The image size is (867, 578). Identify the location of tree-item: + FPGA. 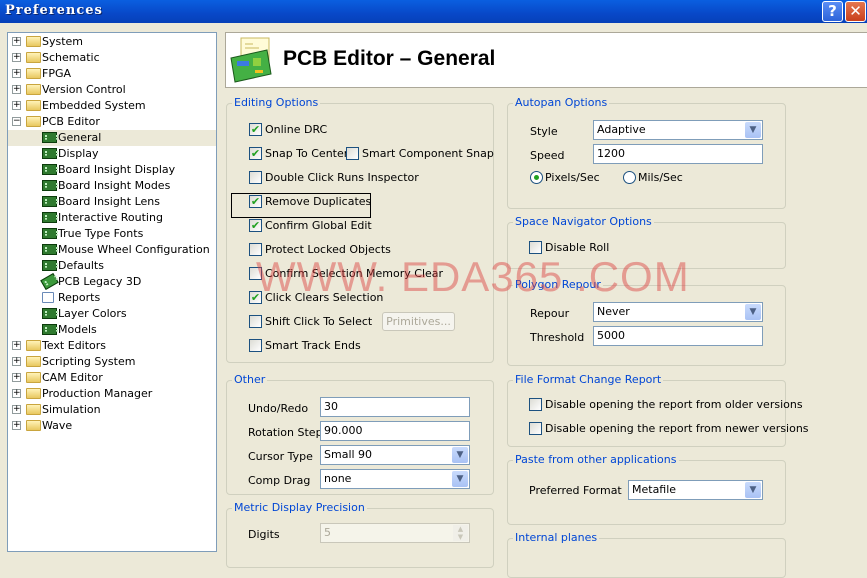
(112, 74).